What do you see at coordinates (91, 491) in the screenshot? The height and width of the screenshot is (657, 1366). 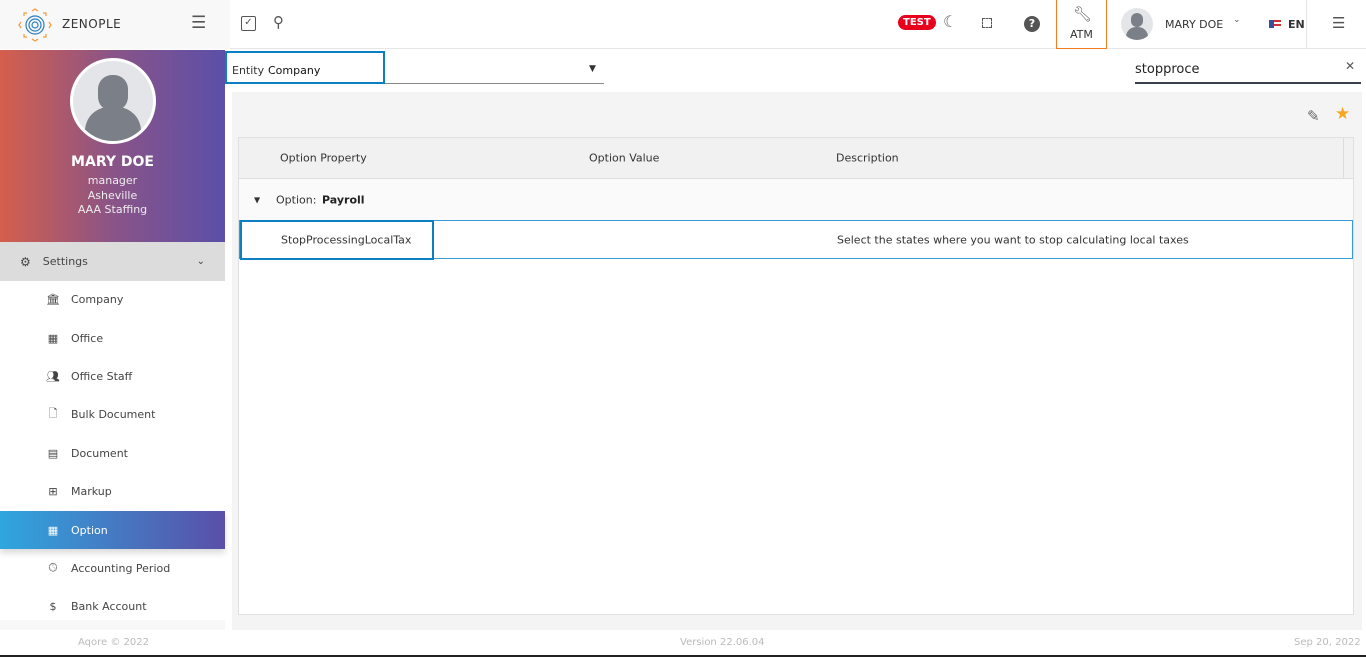 I see `sidebar-item-label: Markup` at bounding box center [91, 491].